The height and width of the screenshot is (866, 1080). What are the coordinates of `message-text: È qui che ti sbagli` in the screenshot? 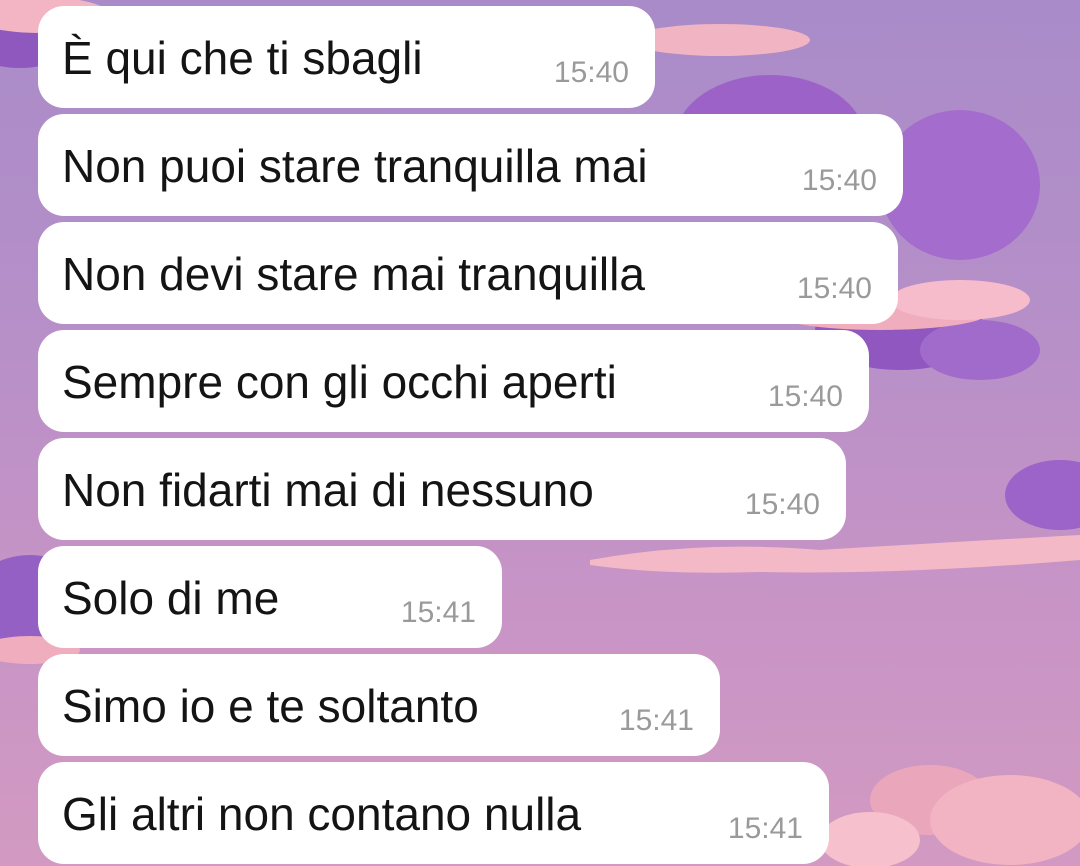 It's located at (242, 58).